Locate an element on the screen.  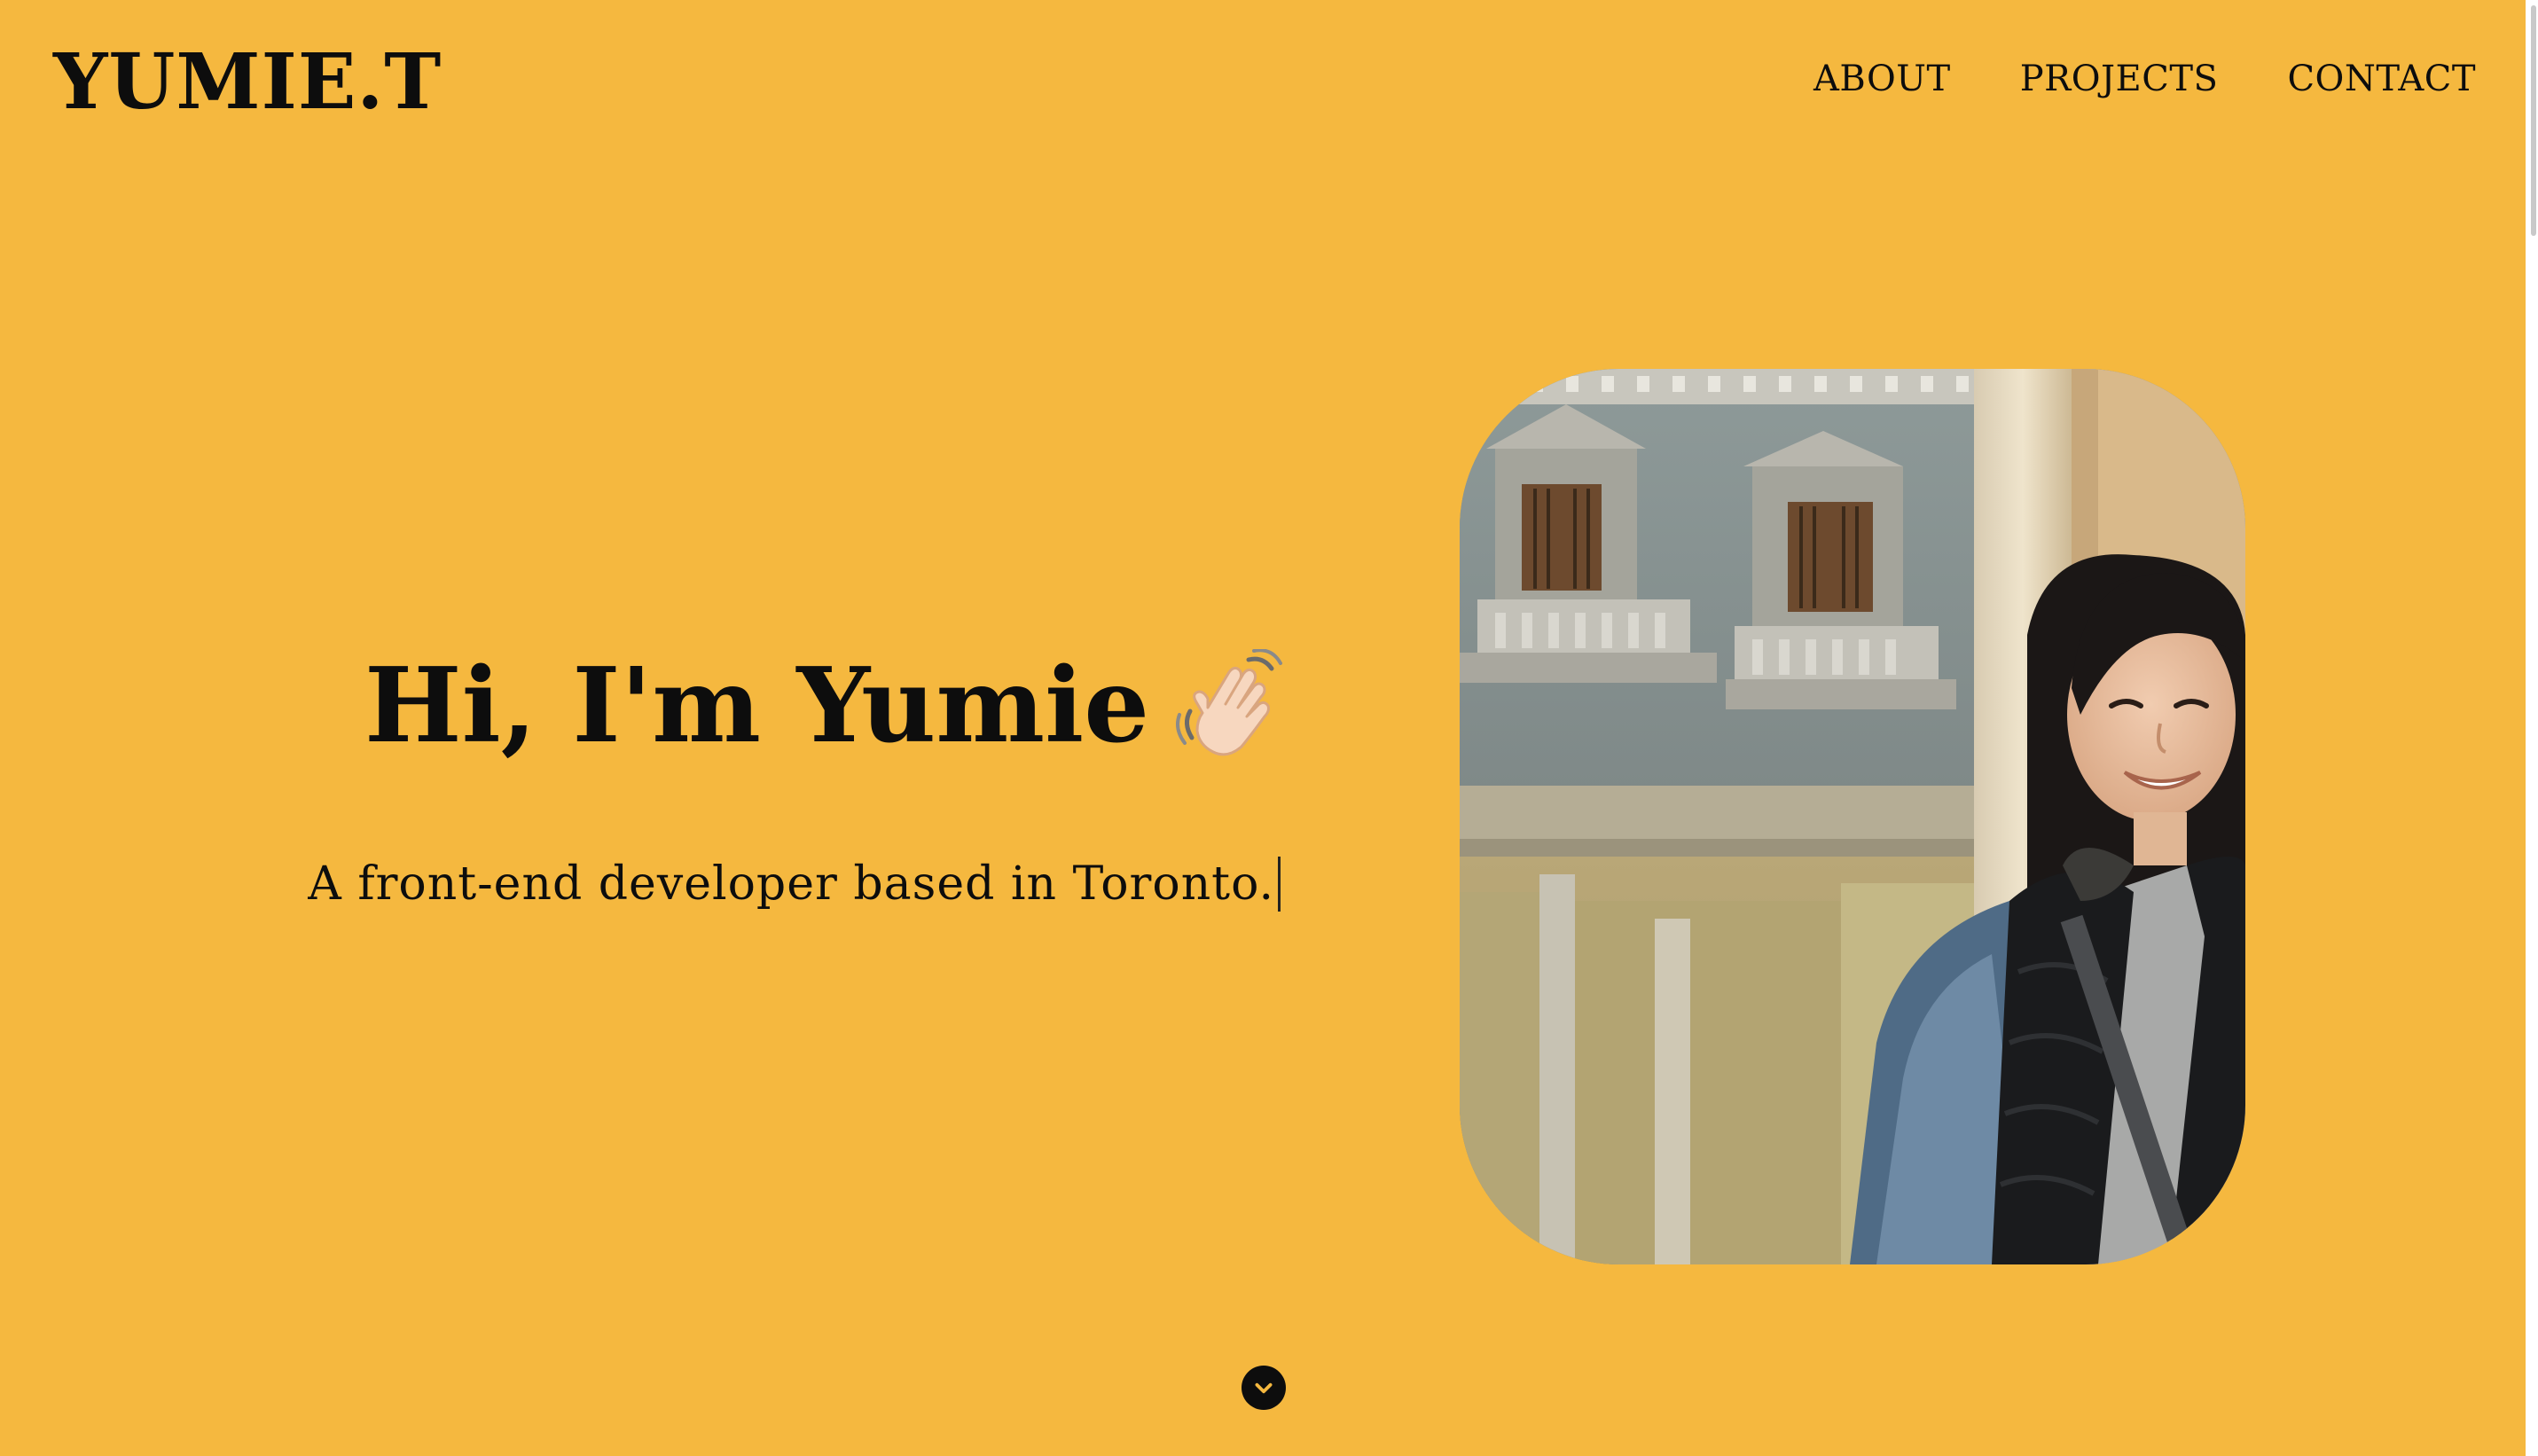
hero-title: Hi, I'm Yumie is located at coordinates (756, 706).